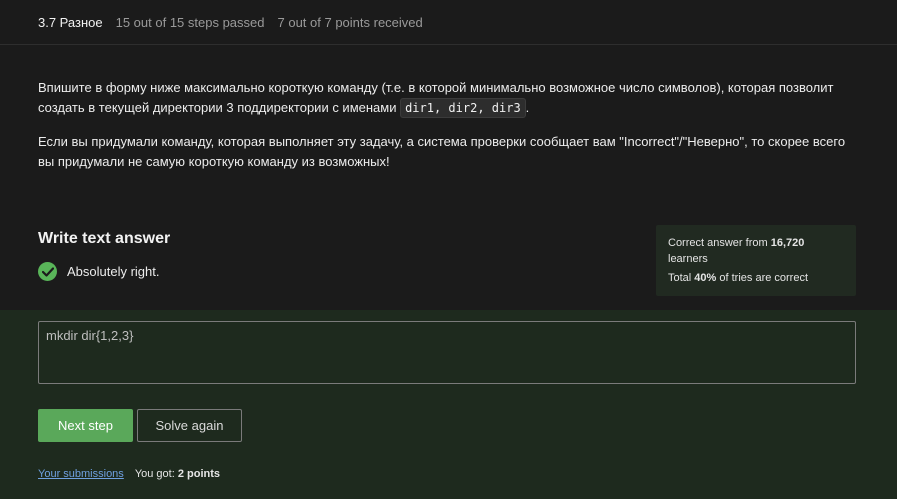 This screenshot has width=897, height=499. Describe the element at coordinates (787, 243) in the screenshot. I see `correct-count: 16,720` at that location.